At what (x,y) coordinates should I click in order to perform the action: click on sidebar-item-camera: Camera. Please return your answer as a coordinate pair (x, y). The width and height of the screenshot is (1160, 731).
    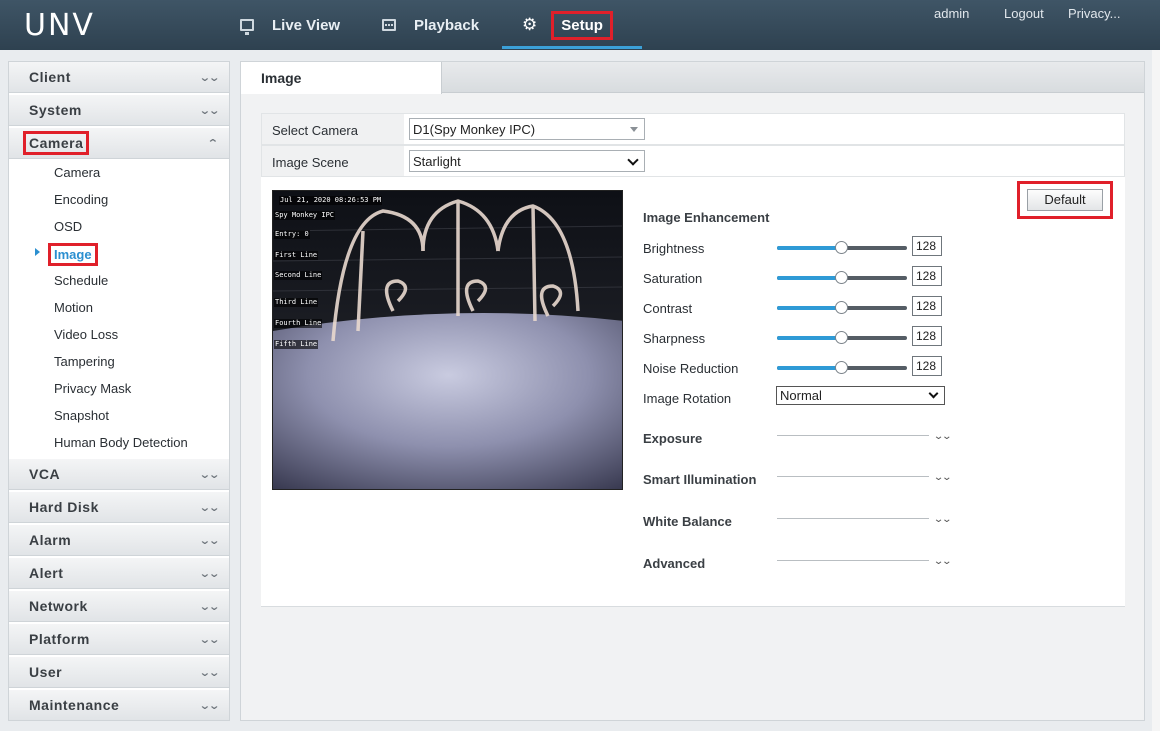
    Looking at the image, I should click on (77, 172).